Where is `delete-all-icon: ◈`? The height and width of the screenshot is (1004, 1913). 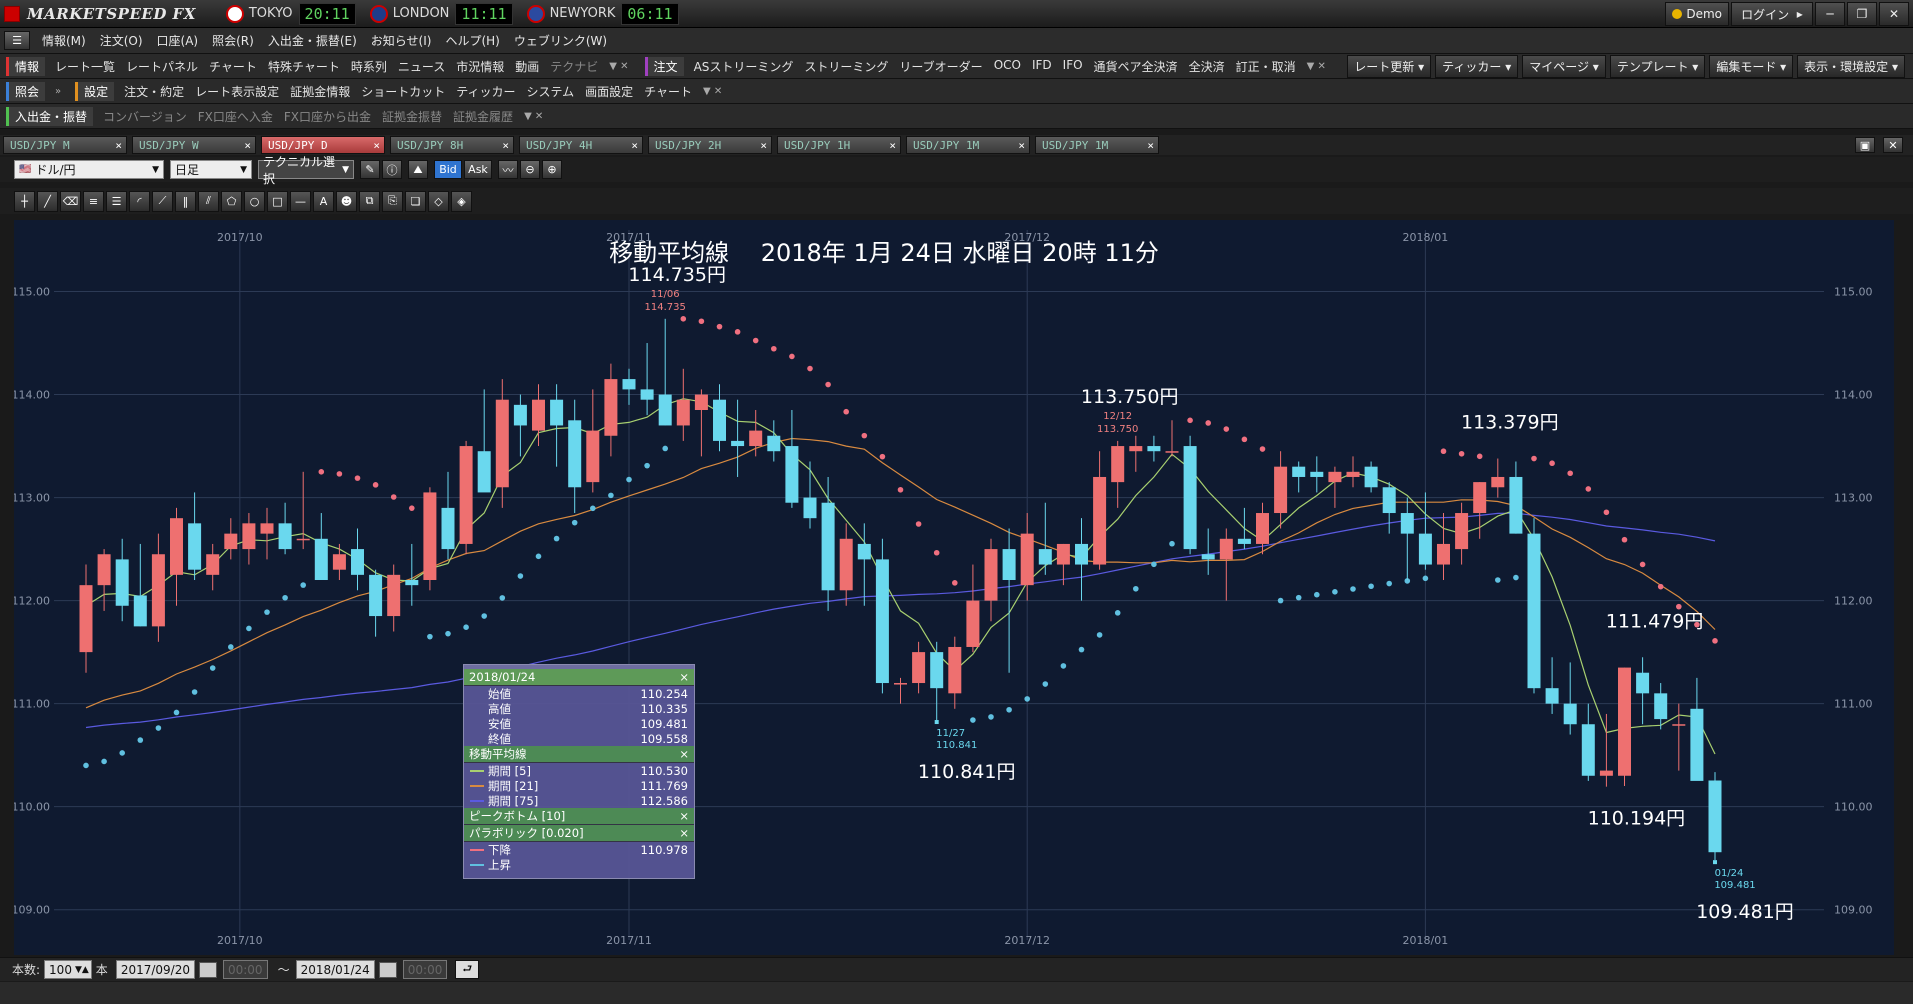
delete-all-icon: ◈ is located at coordinates (461, 201).